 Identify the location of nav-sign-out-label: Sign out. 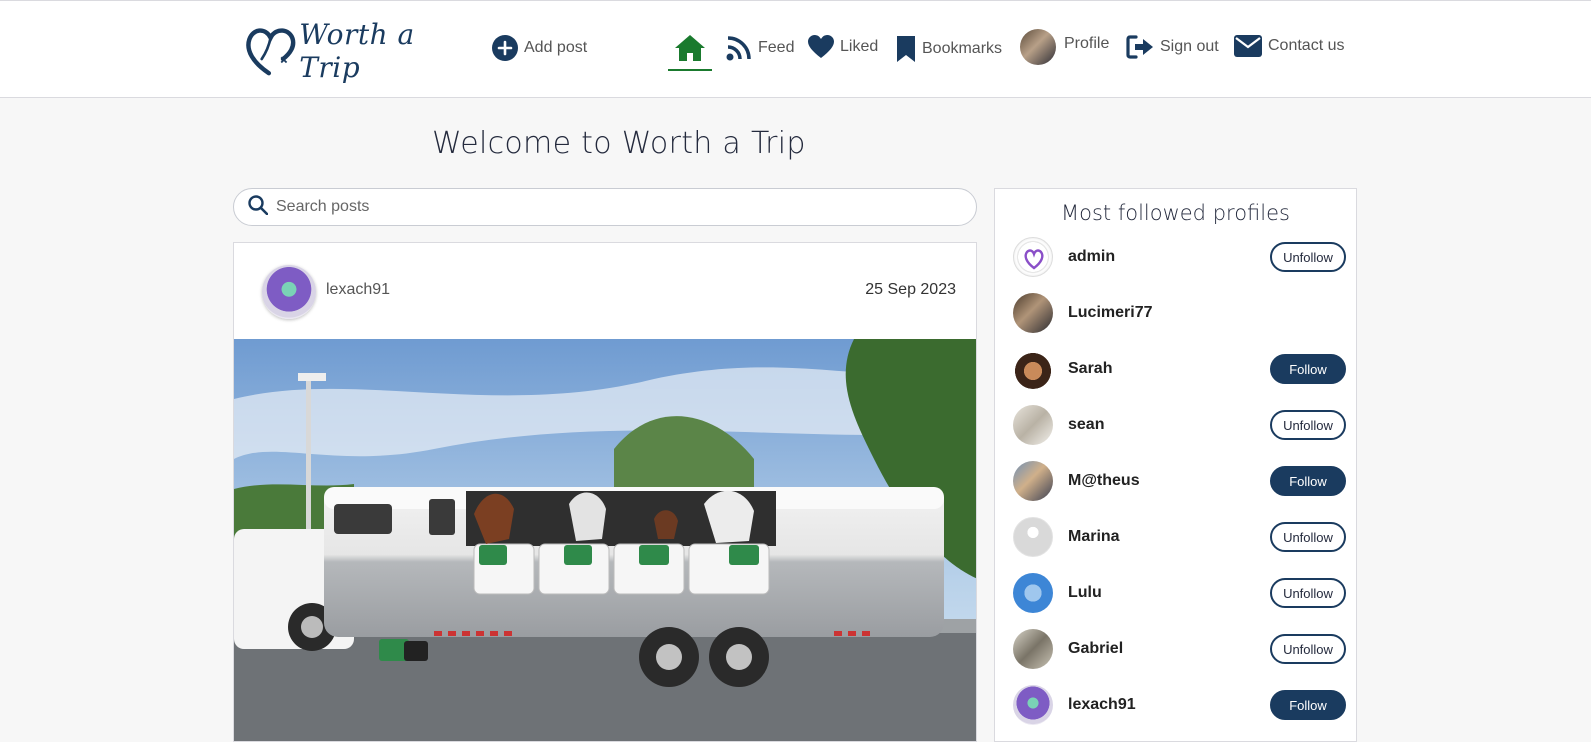
(1189, 46).